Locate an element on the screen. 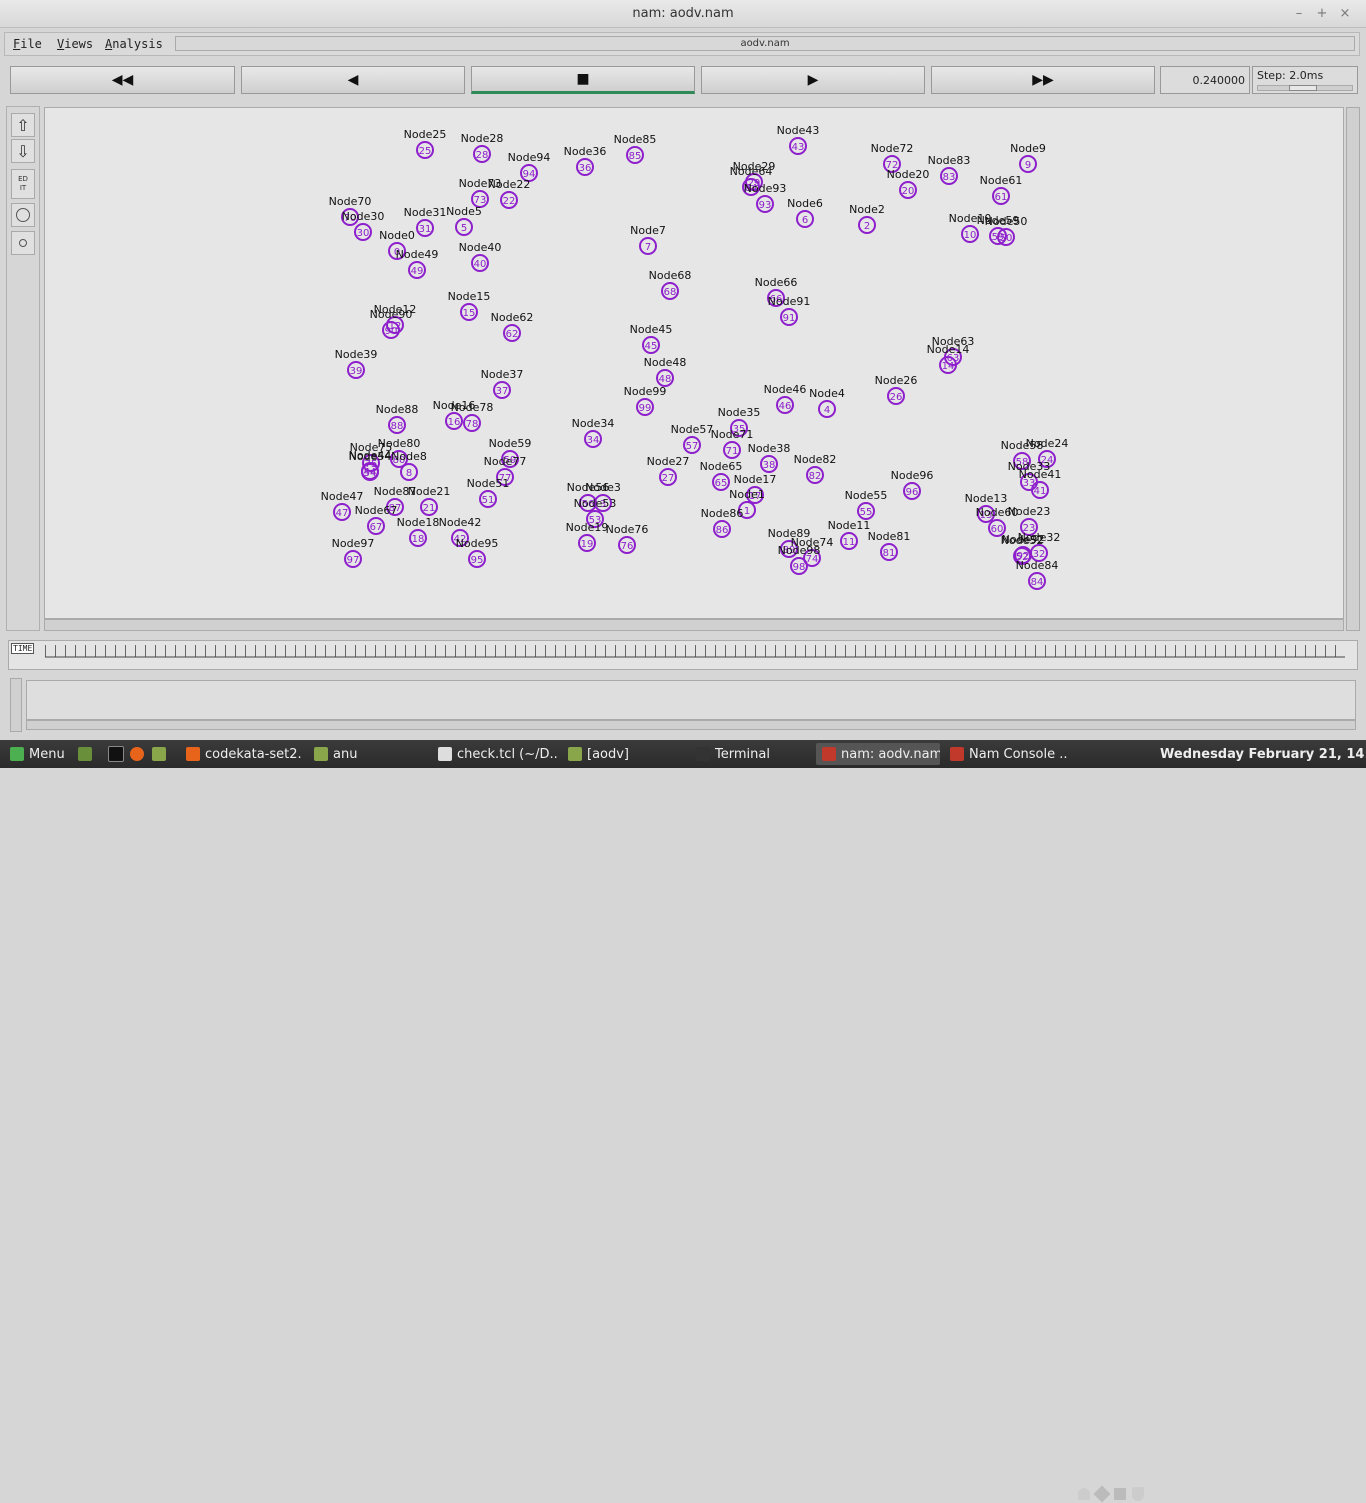  clock: Wednesday February 21, 14:01 is located at coordinates (1263, 754).